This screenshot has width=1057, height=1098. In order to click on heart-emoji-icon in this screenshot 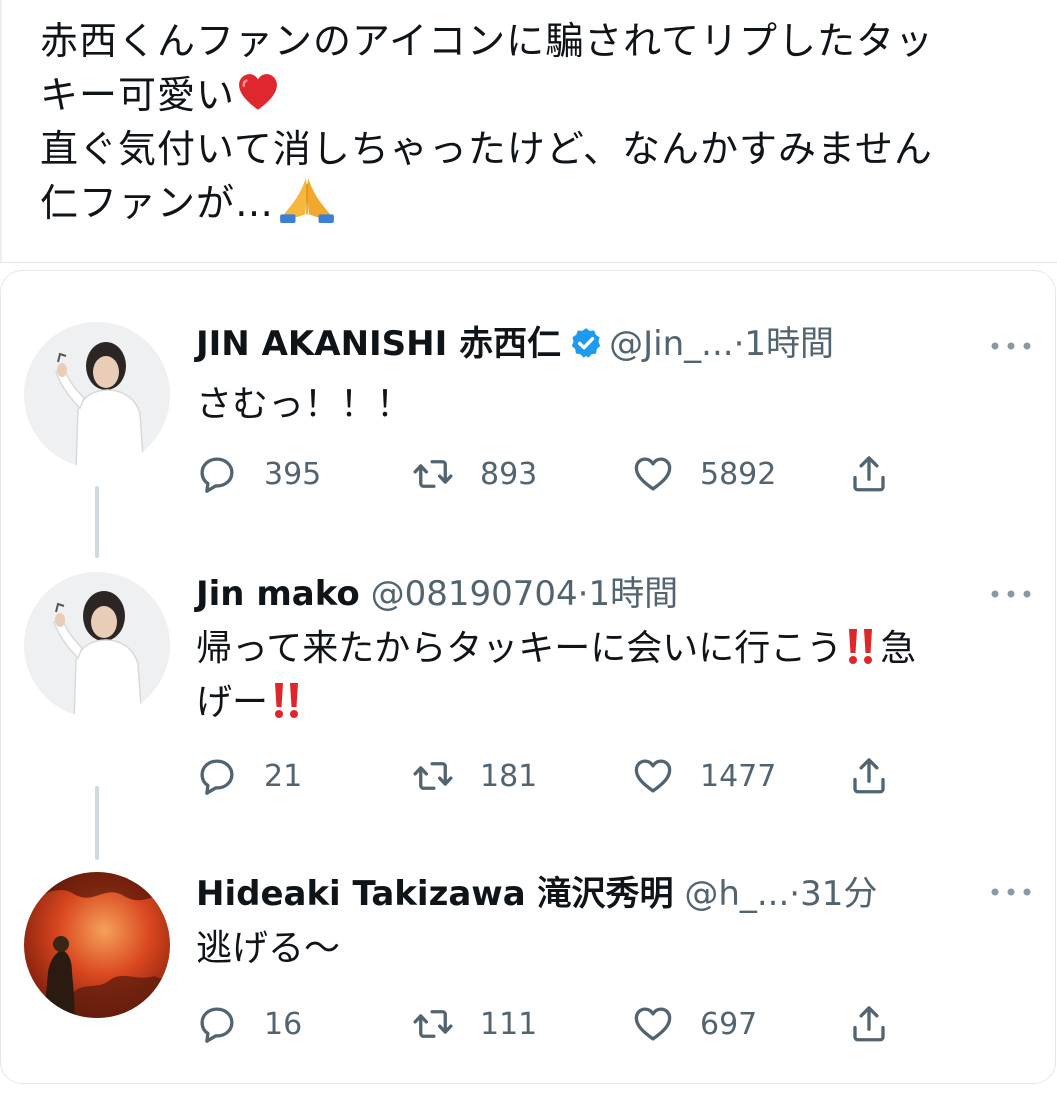, I will do `click(258, 92)`.